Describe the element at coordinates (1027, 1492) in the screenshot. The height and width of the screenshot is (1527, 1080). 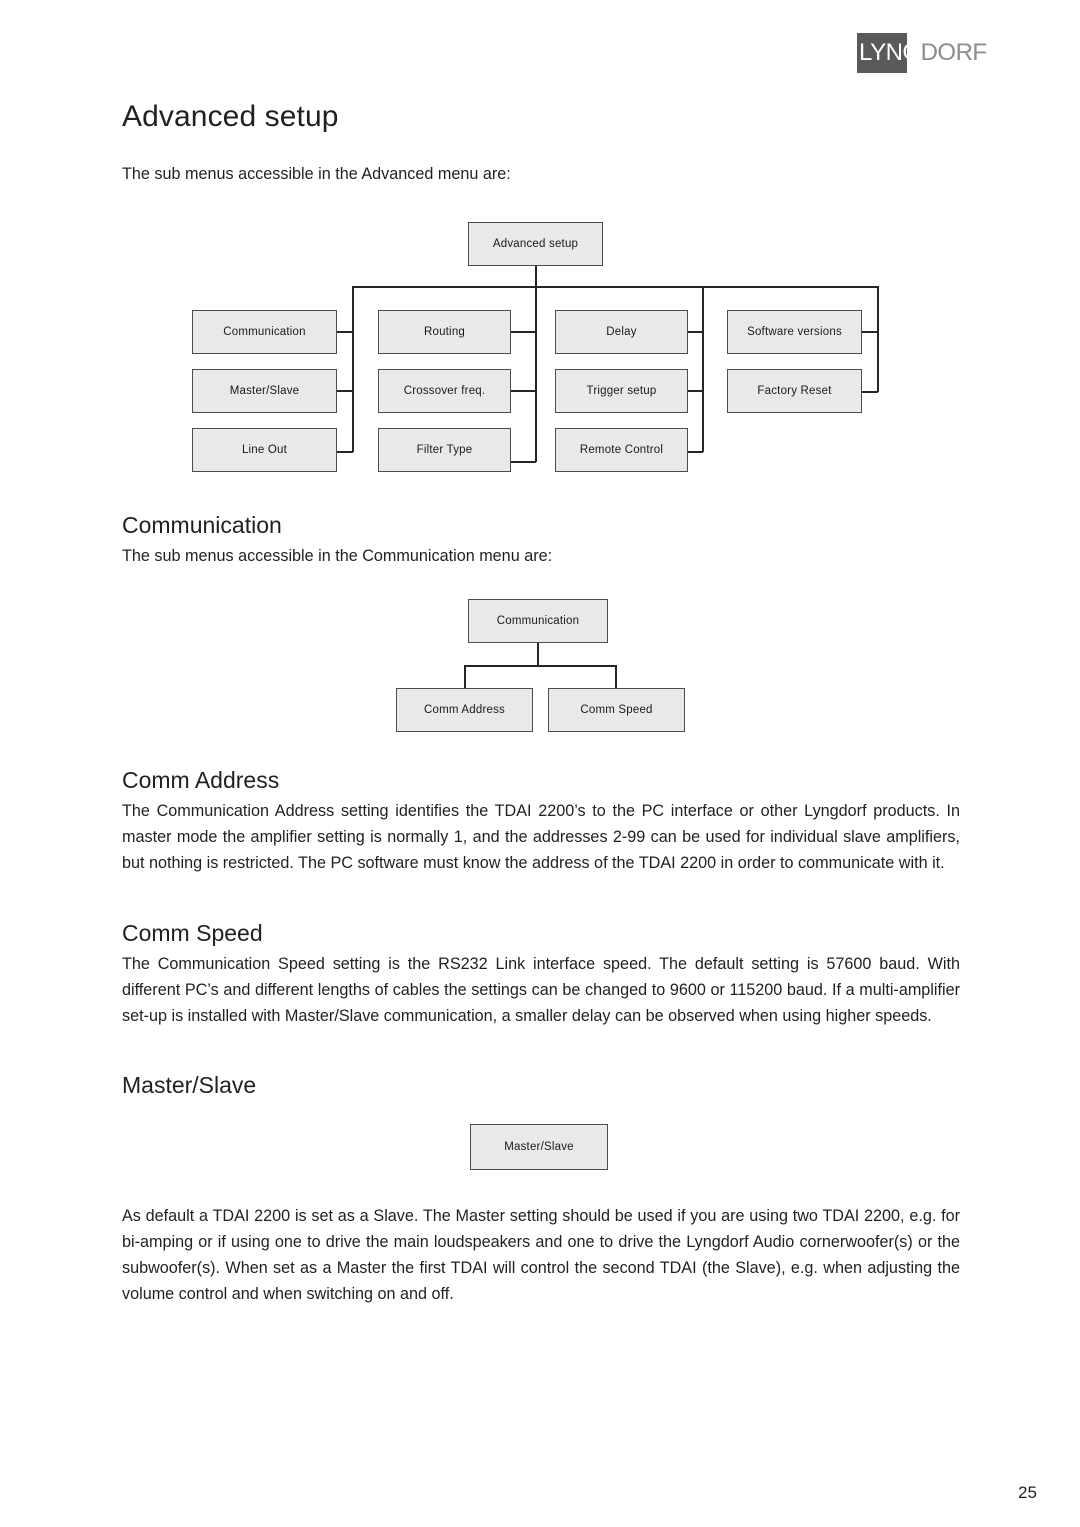
I see `page-number: 25` at that location.